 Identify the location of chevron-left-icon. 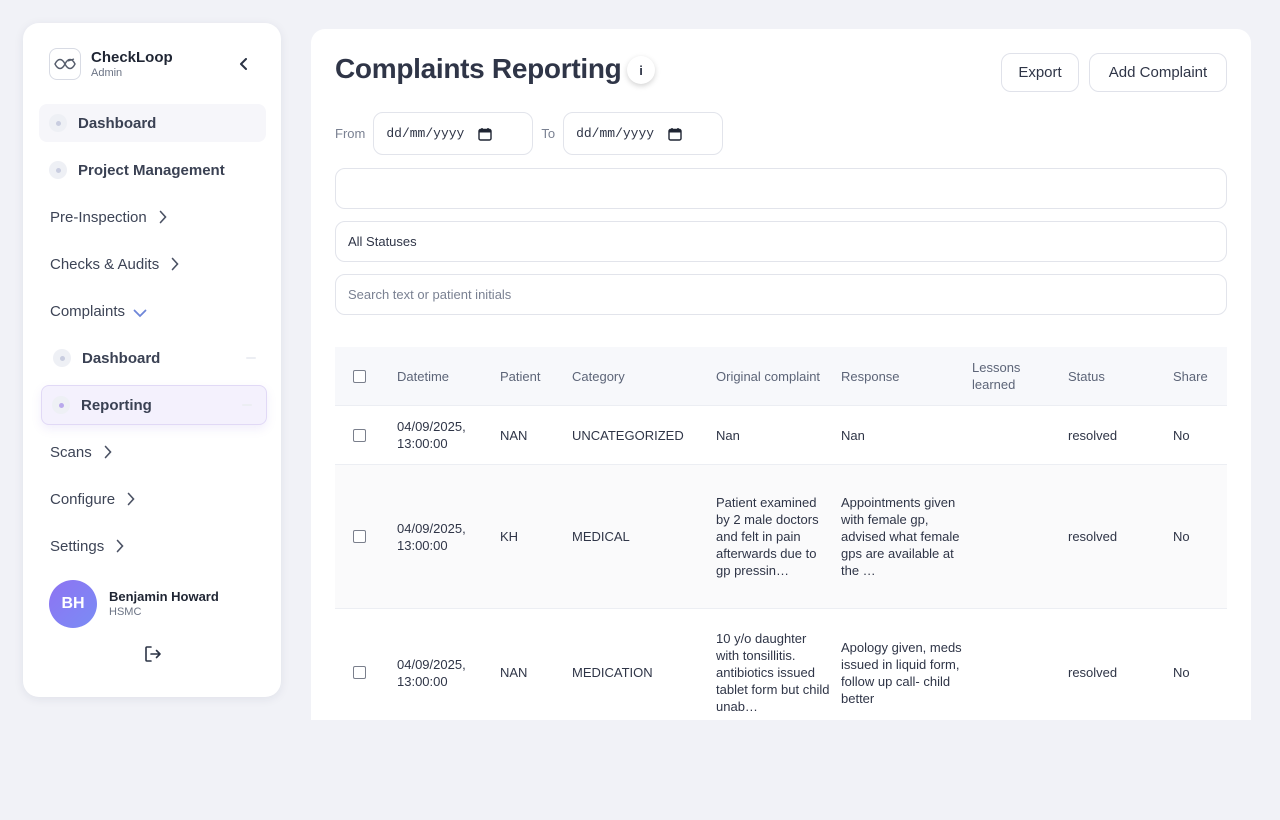
(243, 64).